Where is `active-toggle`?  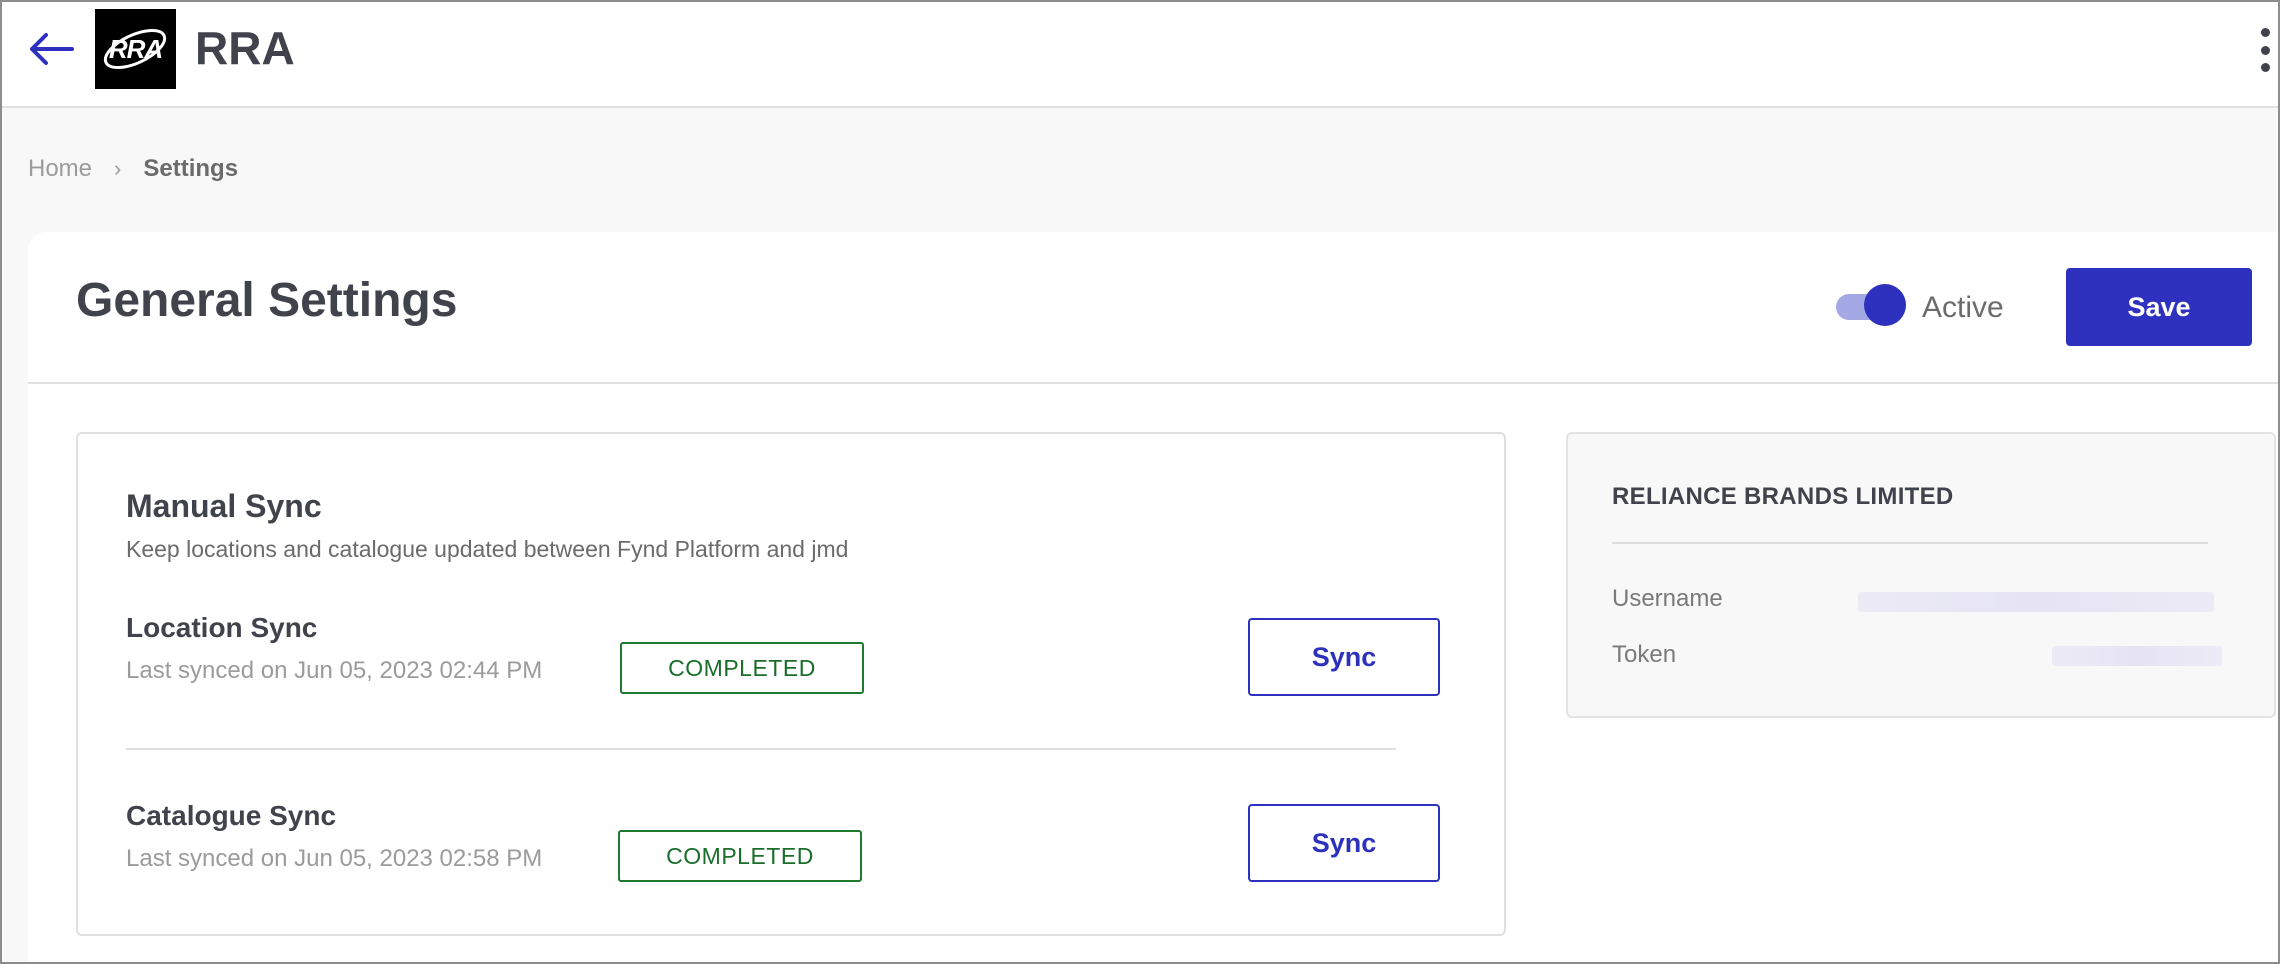
active-toggle is located at coordinates (1870, 306).